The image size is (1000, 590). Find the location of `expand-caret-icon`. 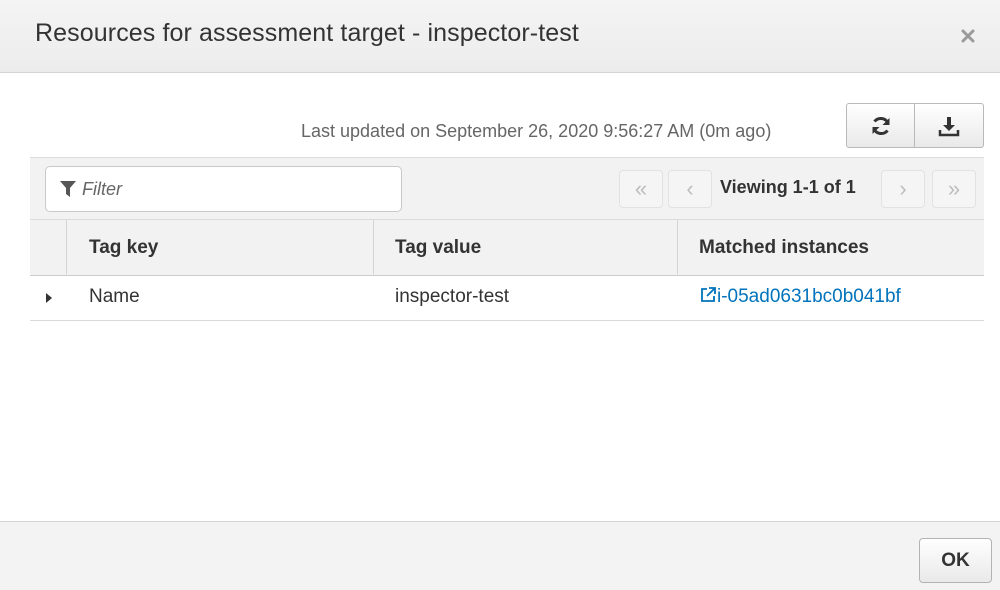

expand-caret-icon is located at coordinates (49, 298).